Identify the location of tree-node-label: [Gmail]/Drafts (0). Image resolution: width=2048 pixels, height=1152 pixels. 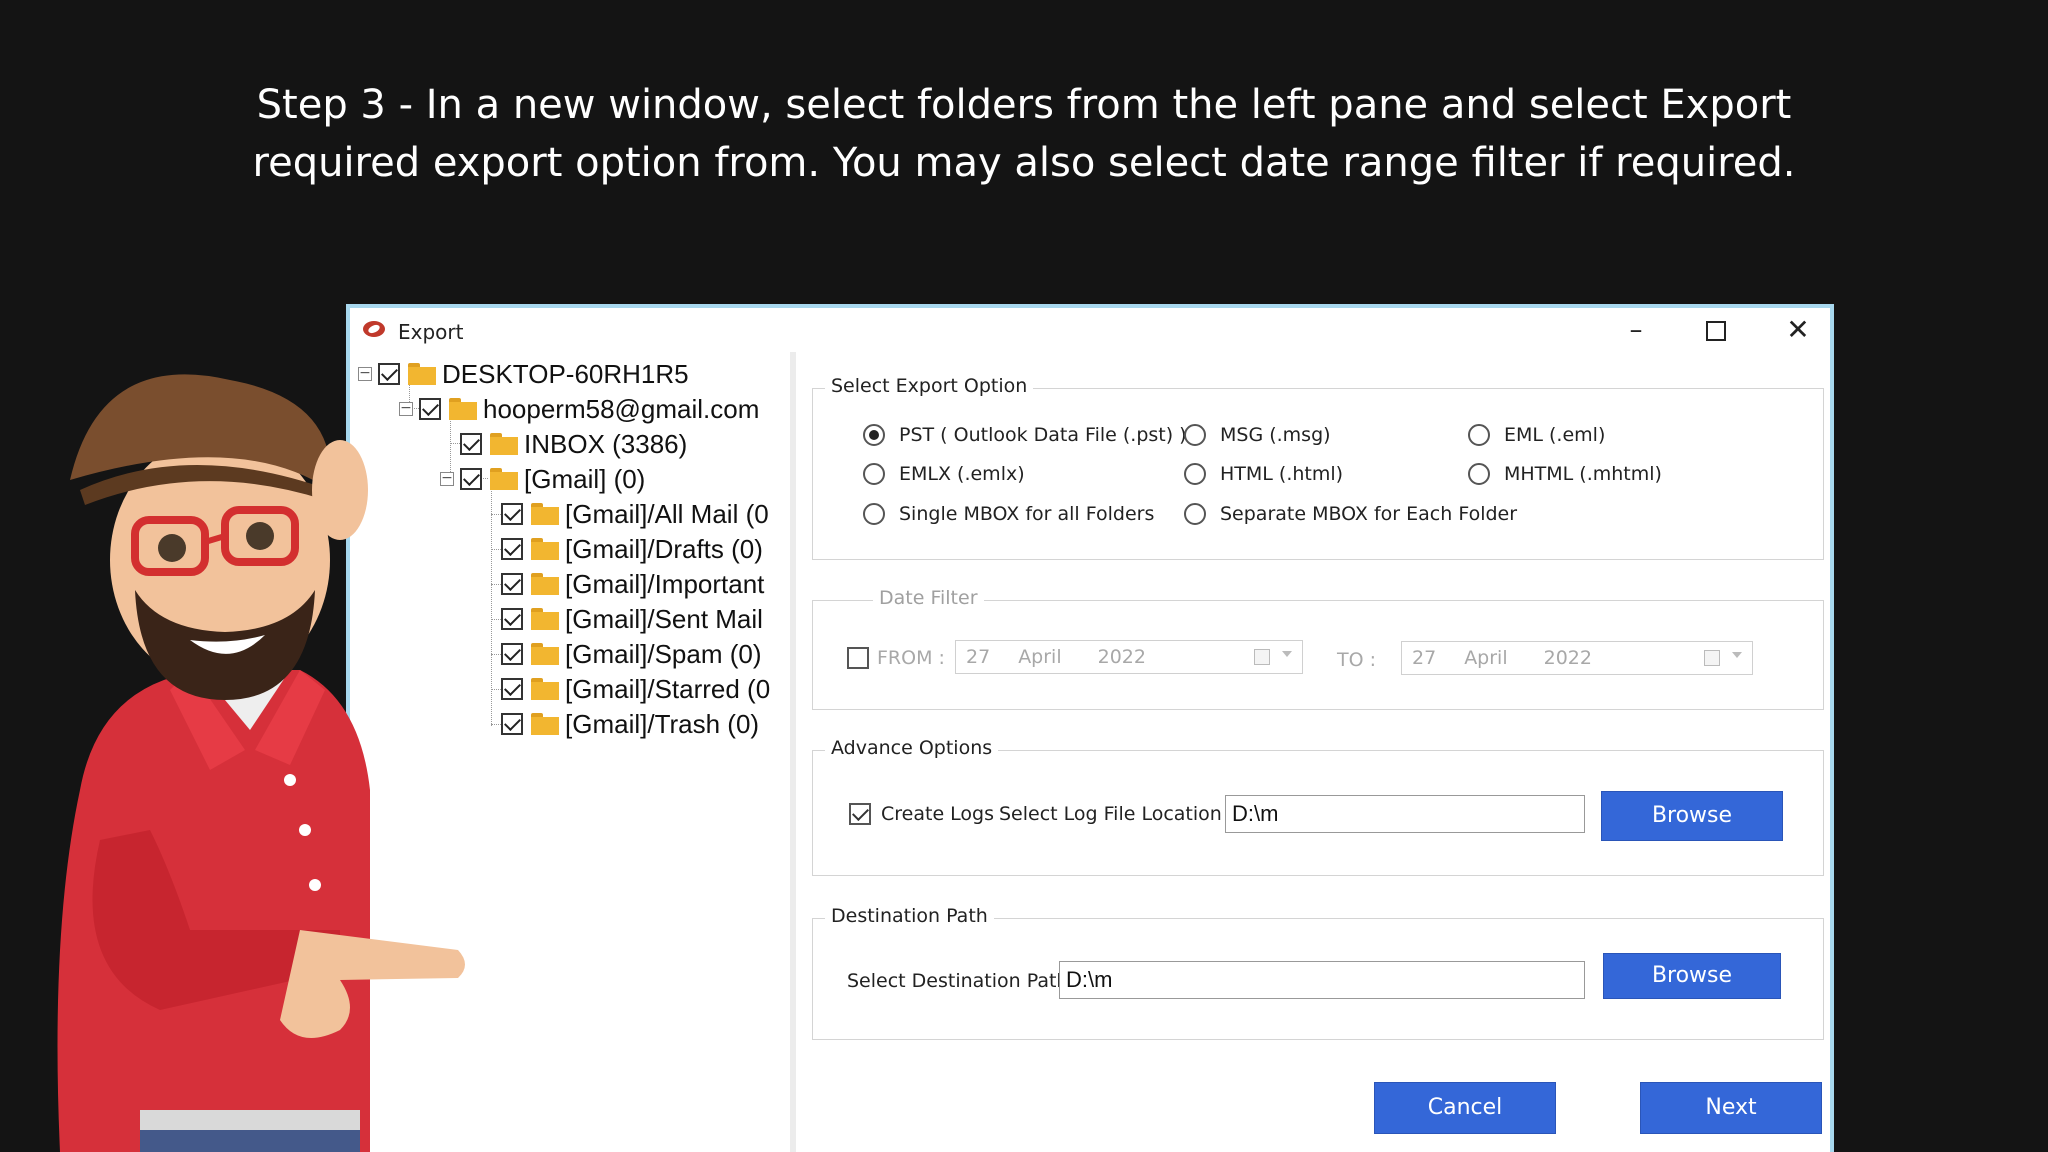
(664, 548).